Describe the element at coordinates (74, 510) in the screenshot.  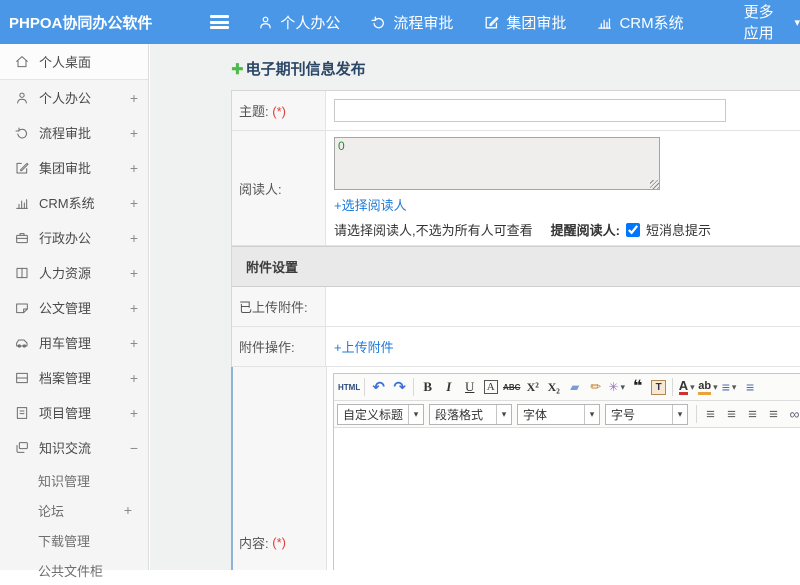
I see `sidebar-item-forum: 论坛 +` at that location.